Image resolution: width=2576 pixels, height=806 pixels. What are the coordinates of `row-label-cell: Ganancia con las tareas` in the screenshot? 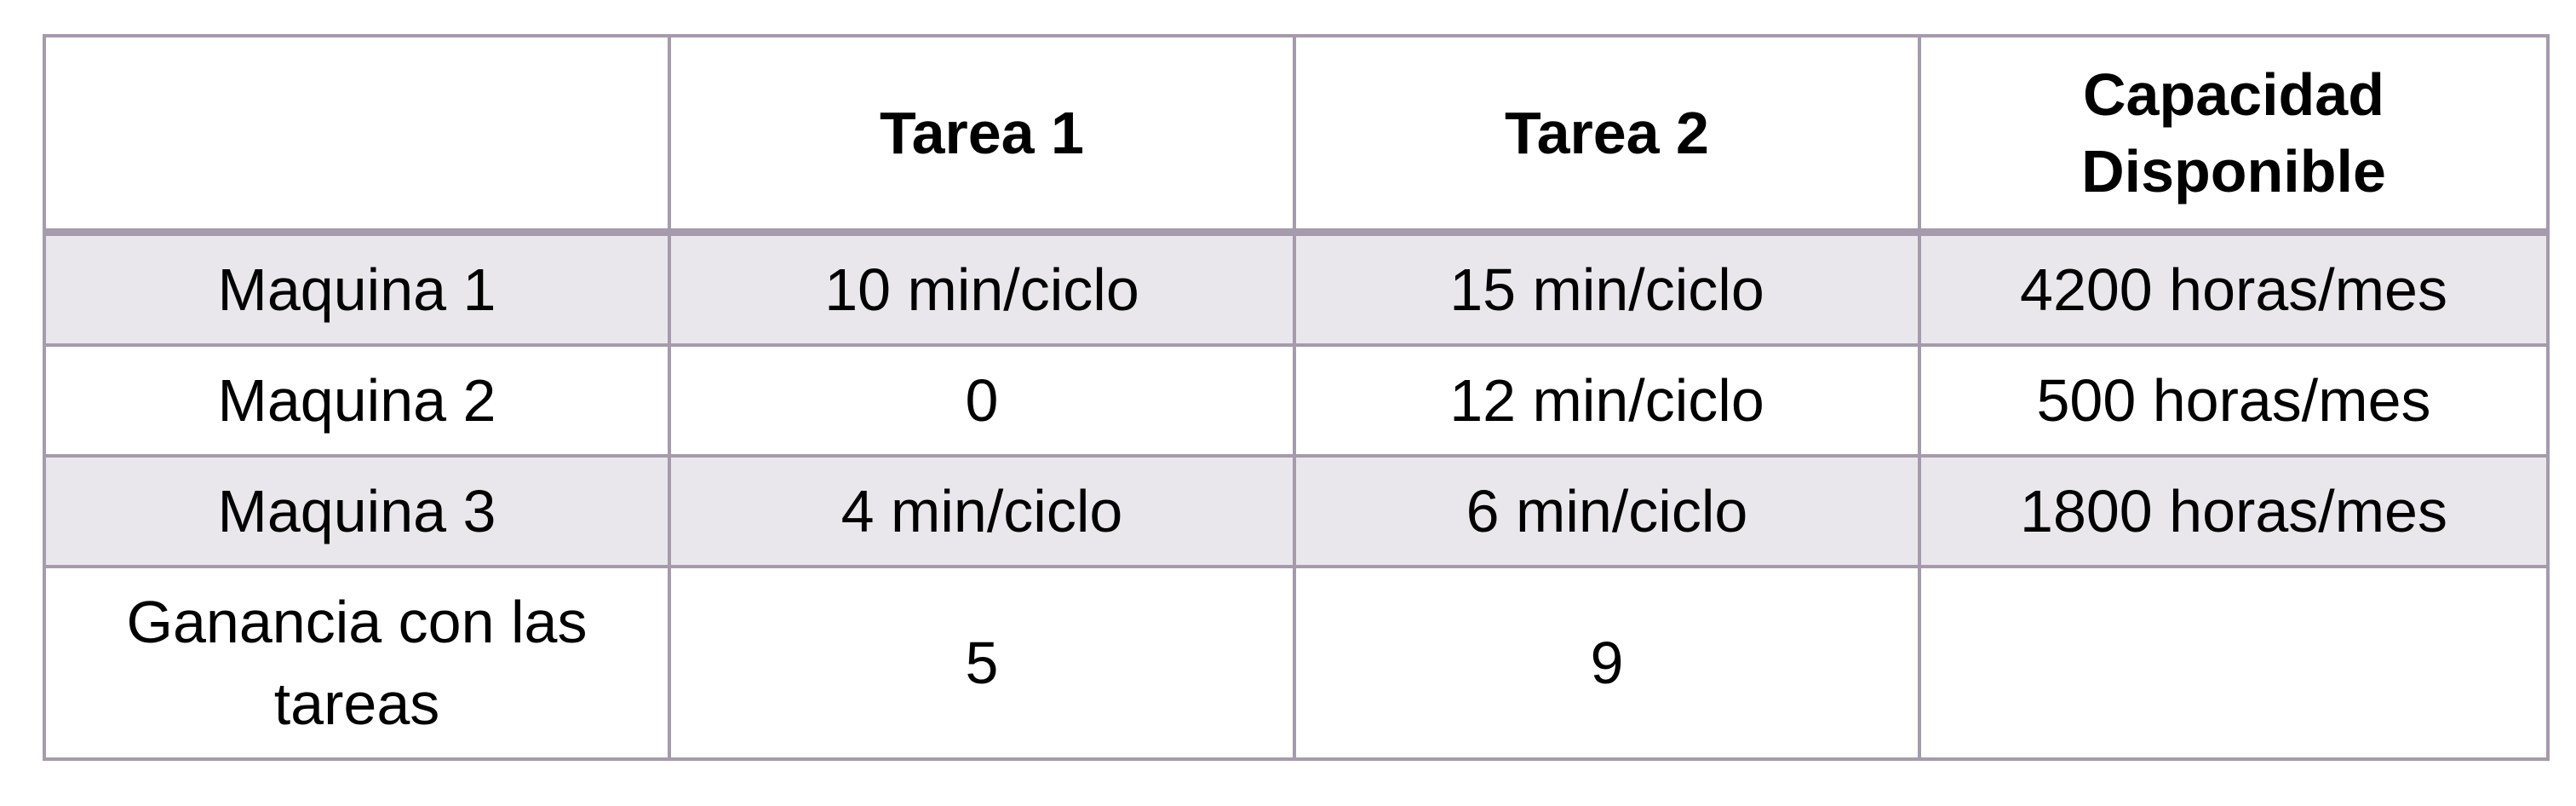 It's located at (357, 663).